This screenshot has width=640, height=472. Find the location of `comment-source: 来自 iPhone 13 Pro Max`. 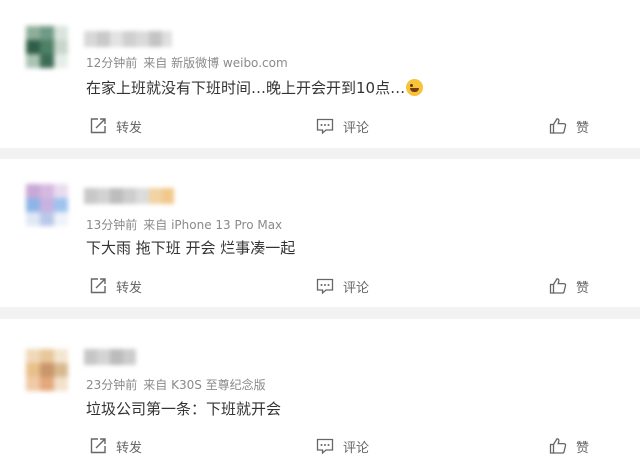

comment-source: 来自 iPhone 13 Pro Max is located at coordinates (213, 225).